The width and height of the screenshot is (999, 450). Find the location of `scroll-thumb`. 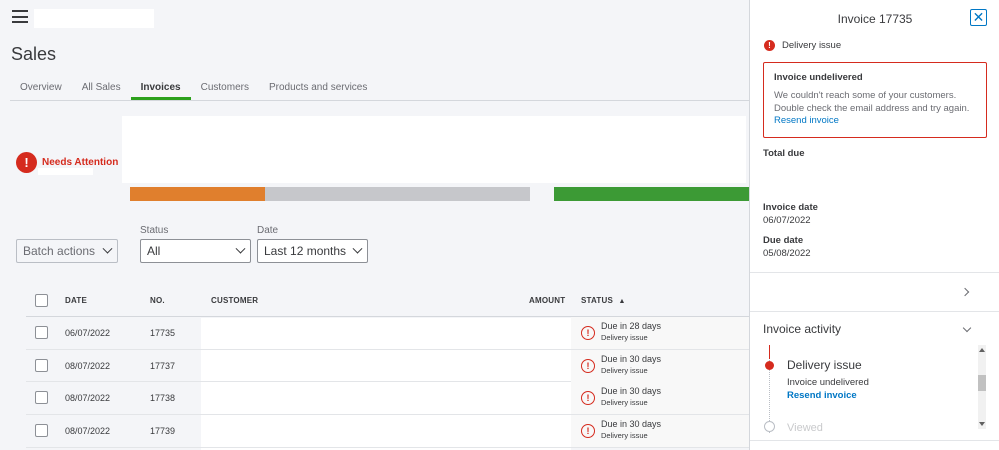

scroll-thumb is located at coordinates (982, 383).